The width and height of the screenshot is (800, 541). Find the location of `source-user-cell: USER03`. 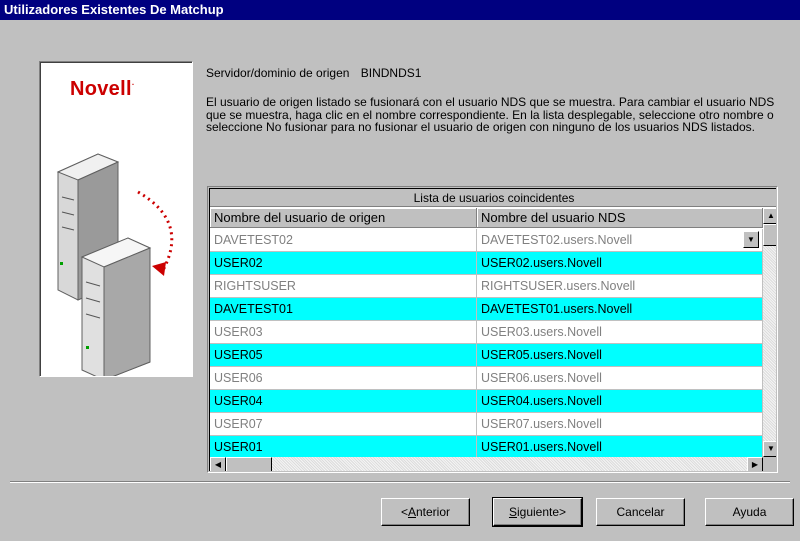

source-user-cell: USER03 is located at coordinates (343, 332).